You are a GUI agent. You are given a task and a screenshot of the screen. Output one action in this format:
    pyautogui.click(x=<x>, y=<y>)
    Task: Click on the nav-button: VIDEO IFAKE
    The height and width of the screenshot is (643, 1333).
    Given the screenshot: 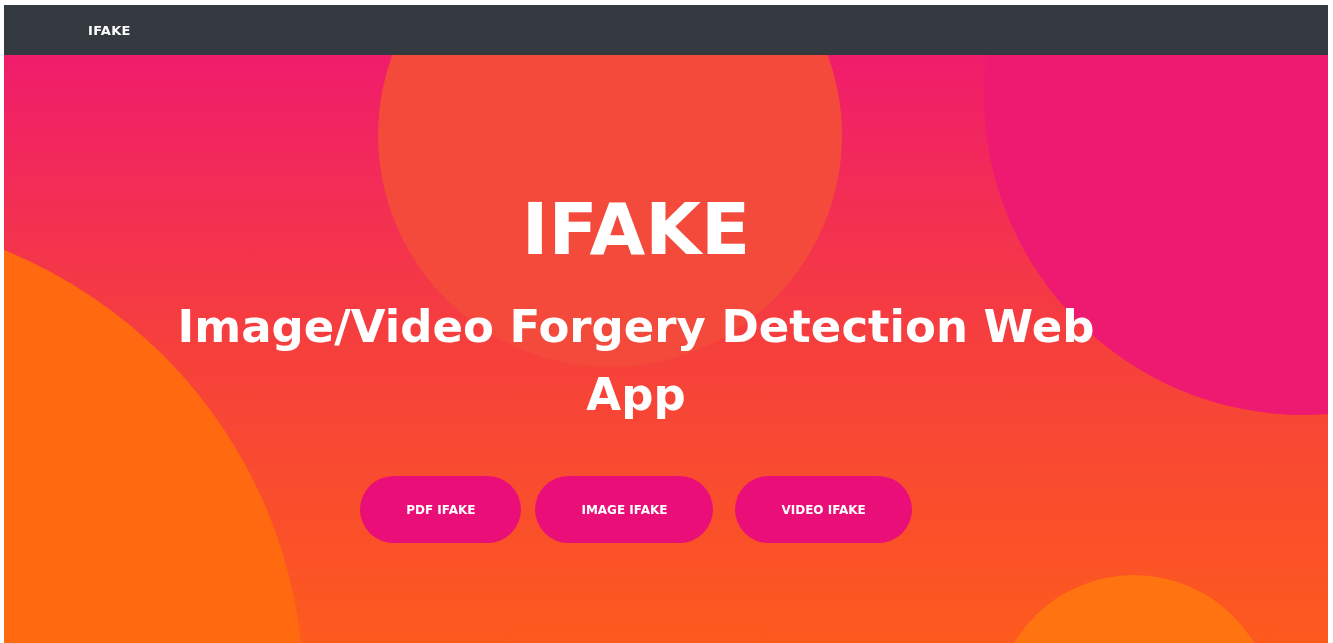 What is the action you would take?
    pyautogui.click(x=823, y=509)
    